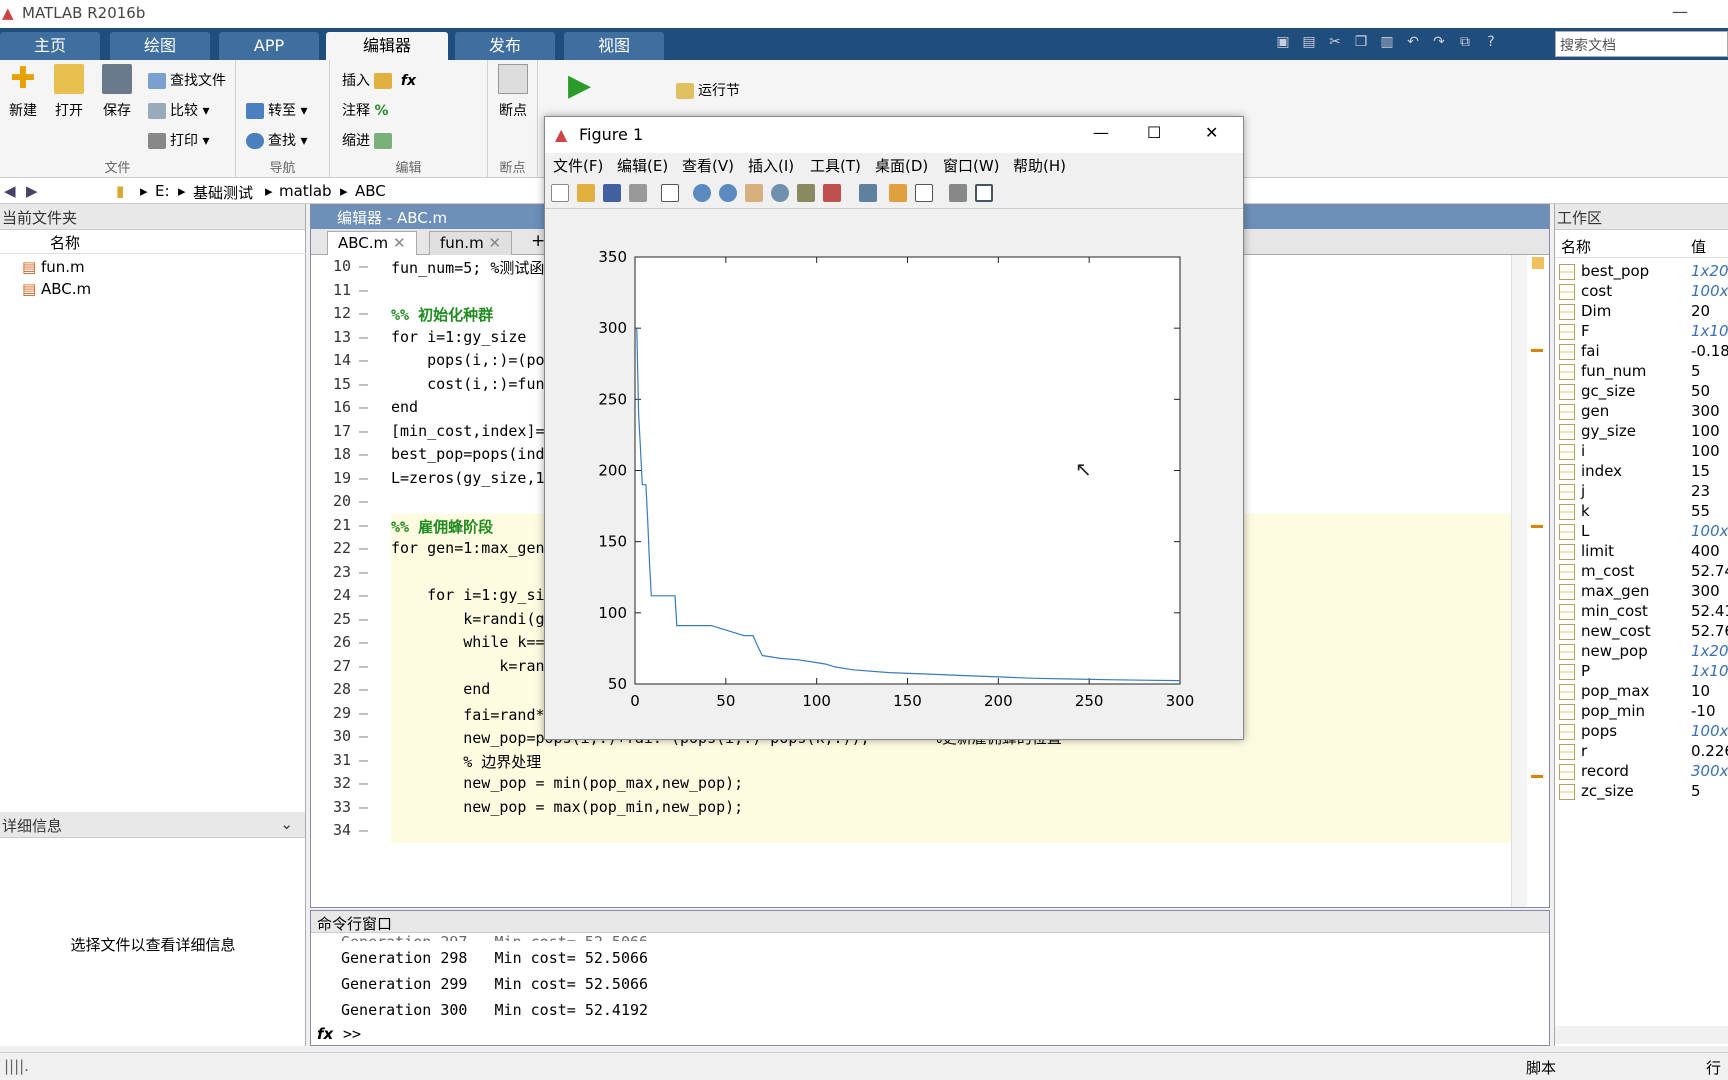 The width and height of the screenshot is (1728, 1080). I want to click on tab-view: 视图, so click(614, 46).